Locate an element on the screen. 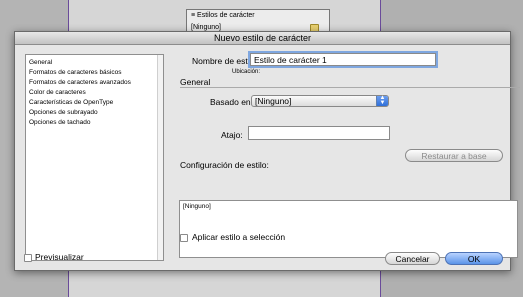  general-section-title: General is located at coordinates (195, 82).